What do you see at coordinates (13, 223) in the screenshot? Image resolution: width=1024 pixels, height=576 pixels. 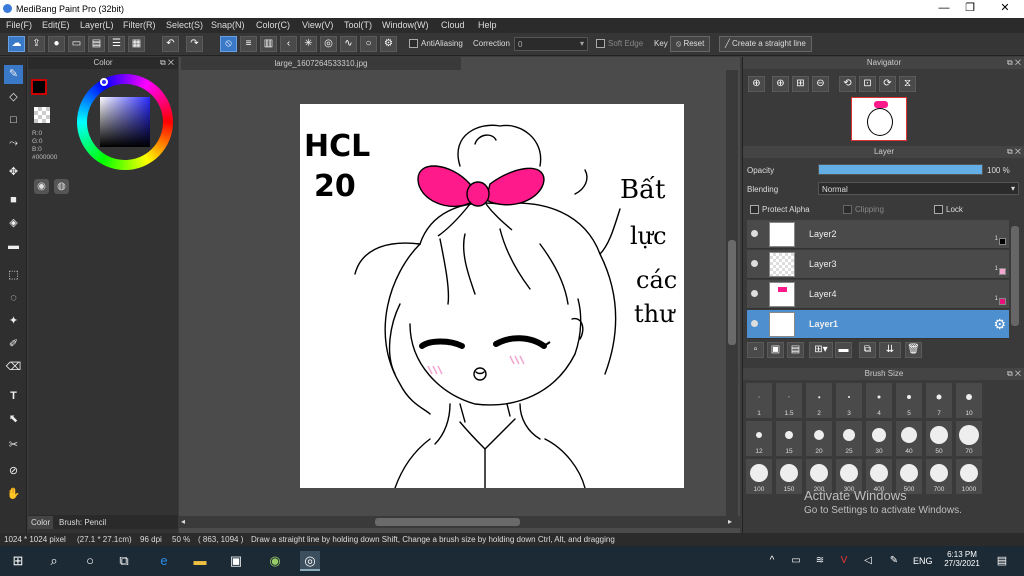 I see `fill-tool-icon: ◈` at bounding box center [13, 223].